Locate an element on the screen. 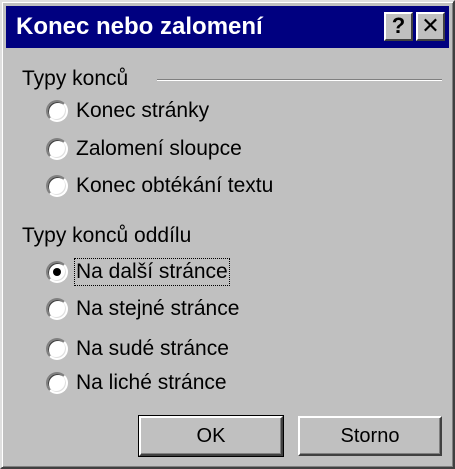 This screenshot has width=455, height=469. title-bar: Konec nebo zalomení ? ✕ is located at coordinates (227, 27).